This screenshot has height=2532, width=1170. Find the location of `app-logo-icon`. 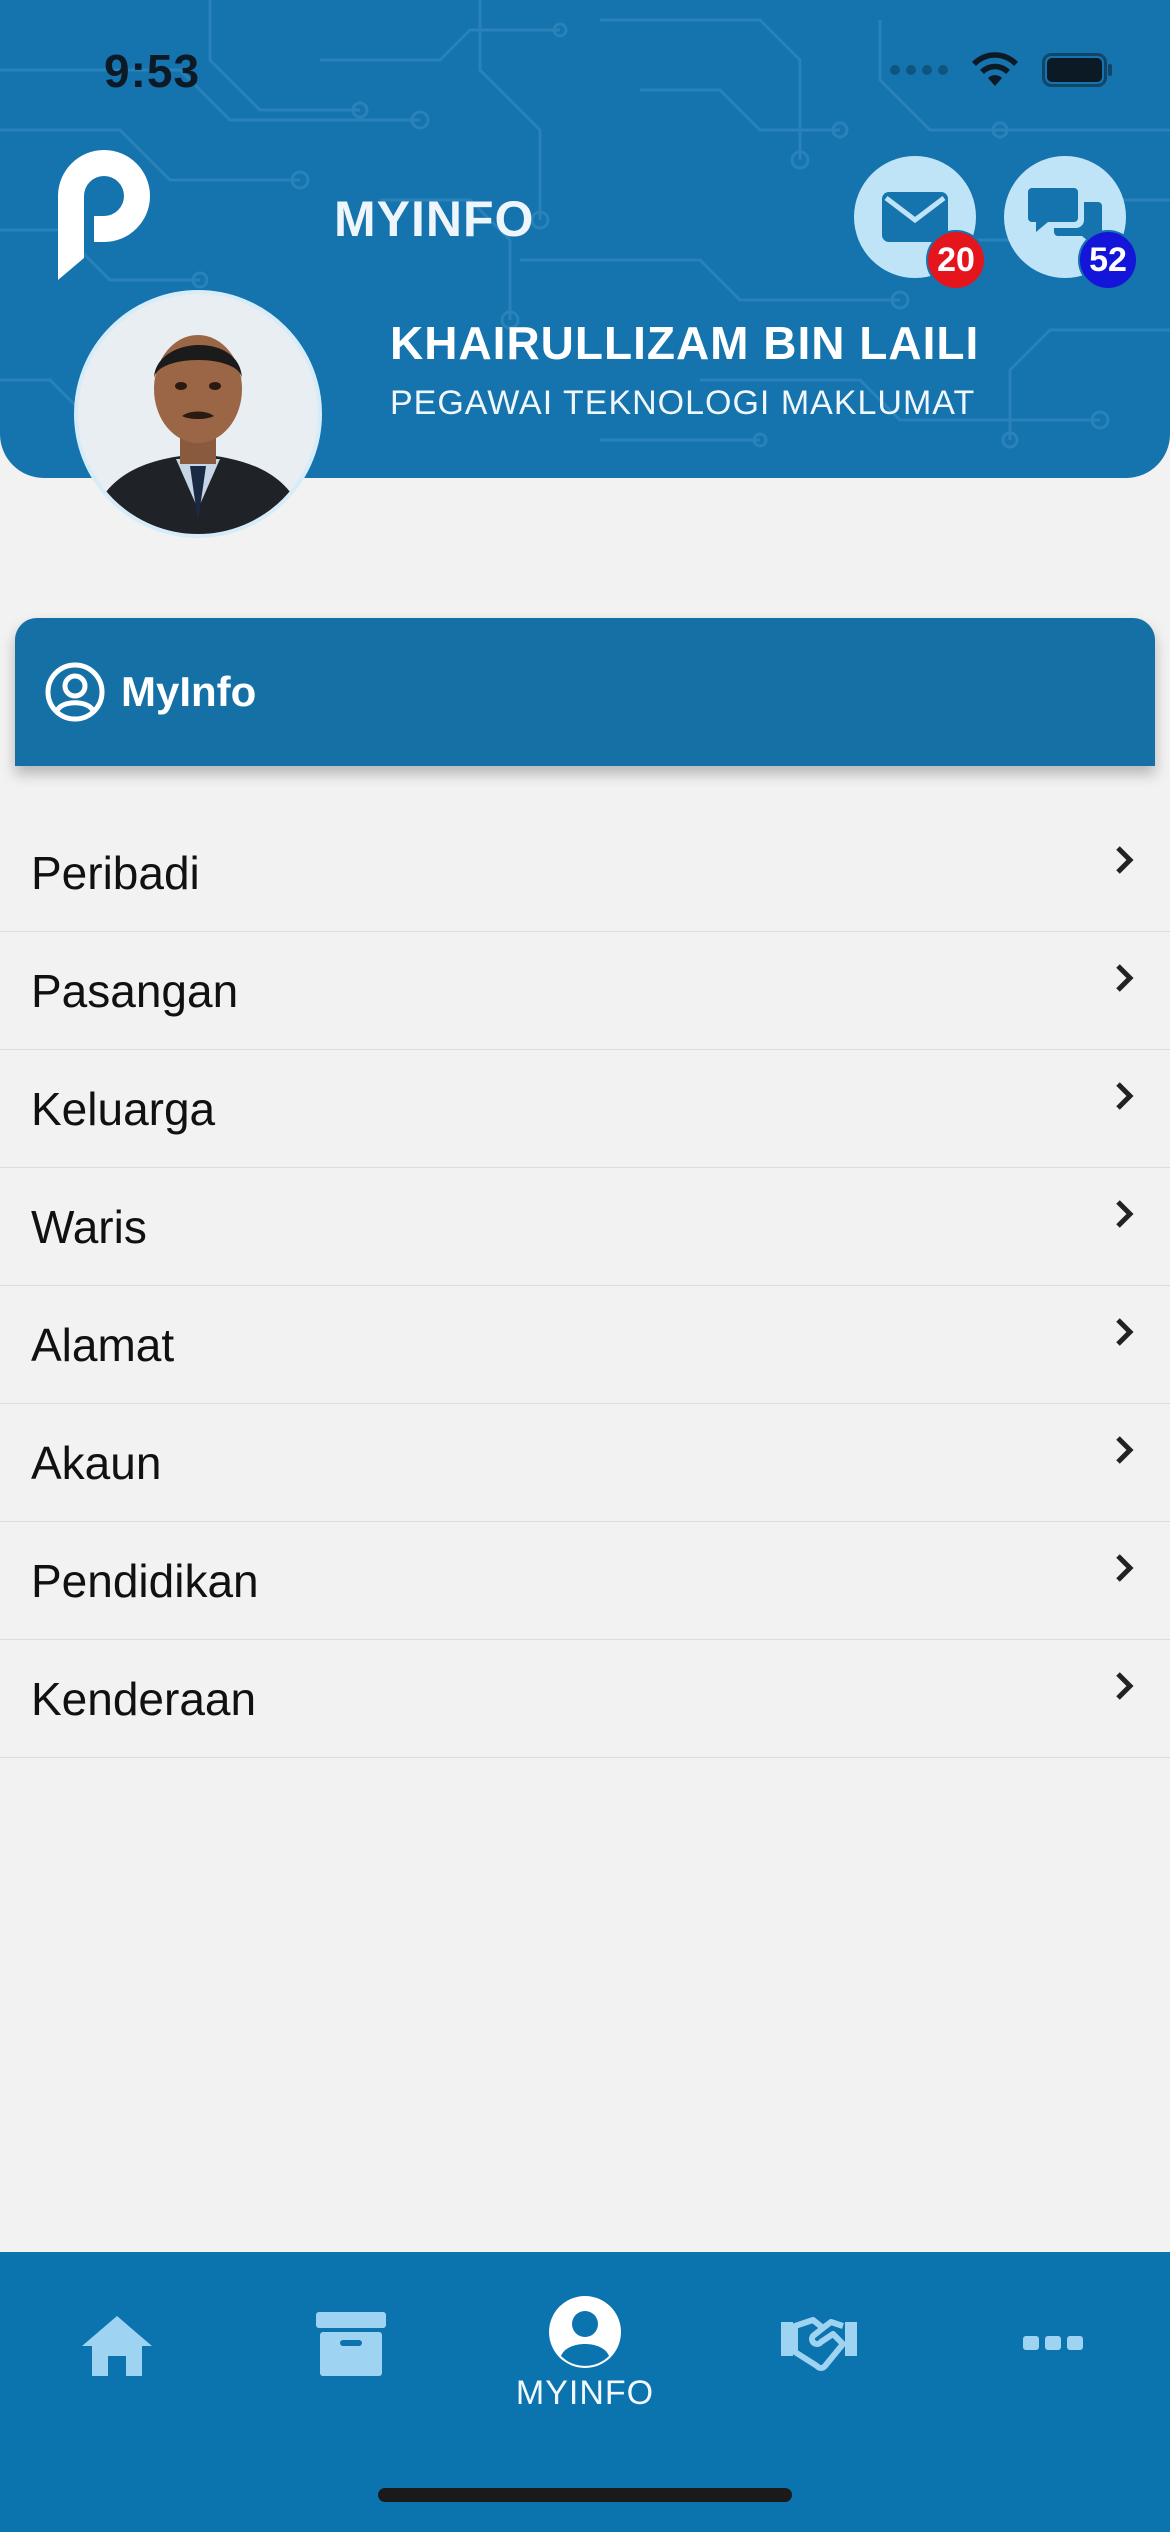

app-logo-icon is located at coordinates (104, 215).